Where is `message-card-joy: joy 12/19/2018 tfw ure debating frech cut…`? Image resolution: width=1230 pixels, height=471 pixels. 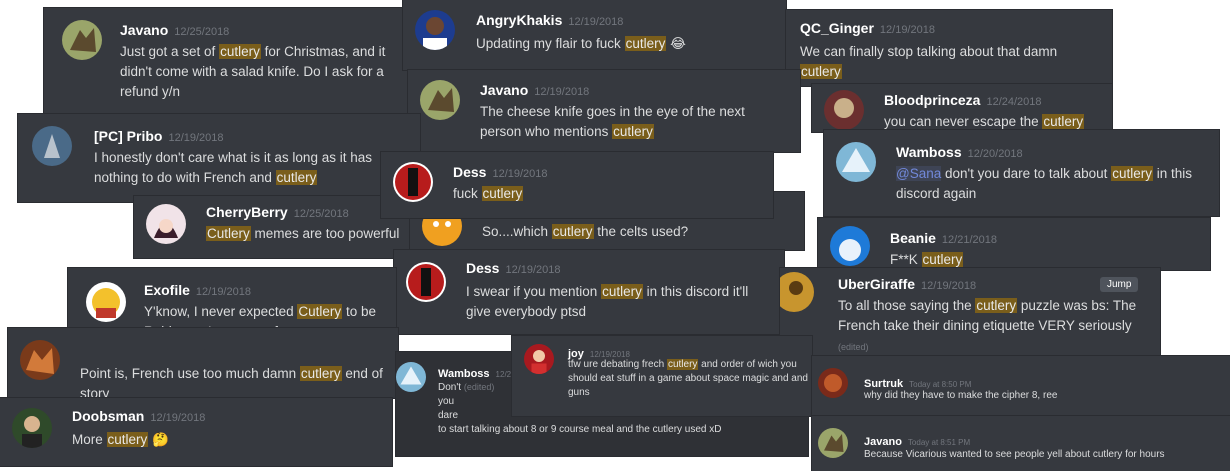
message-card-joy: joy 12/19/2018 tfw ure debating frech cut… is located at coordinates (662, 376).